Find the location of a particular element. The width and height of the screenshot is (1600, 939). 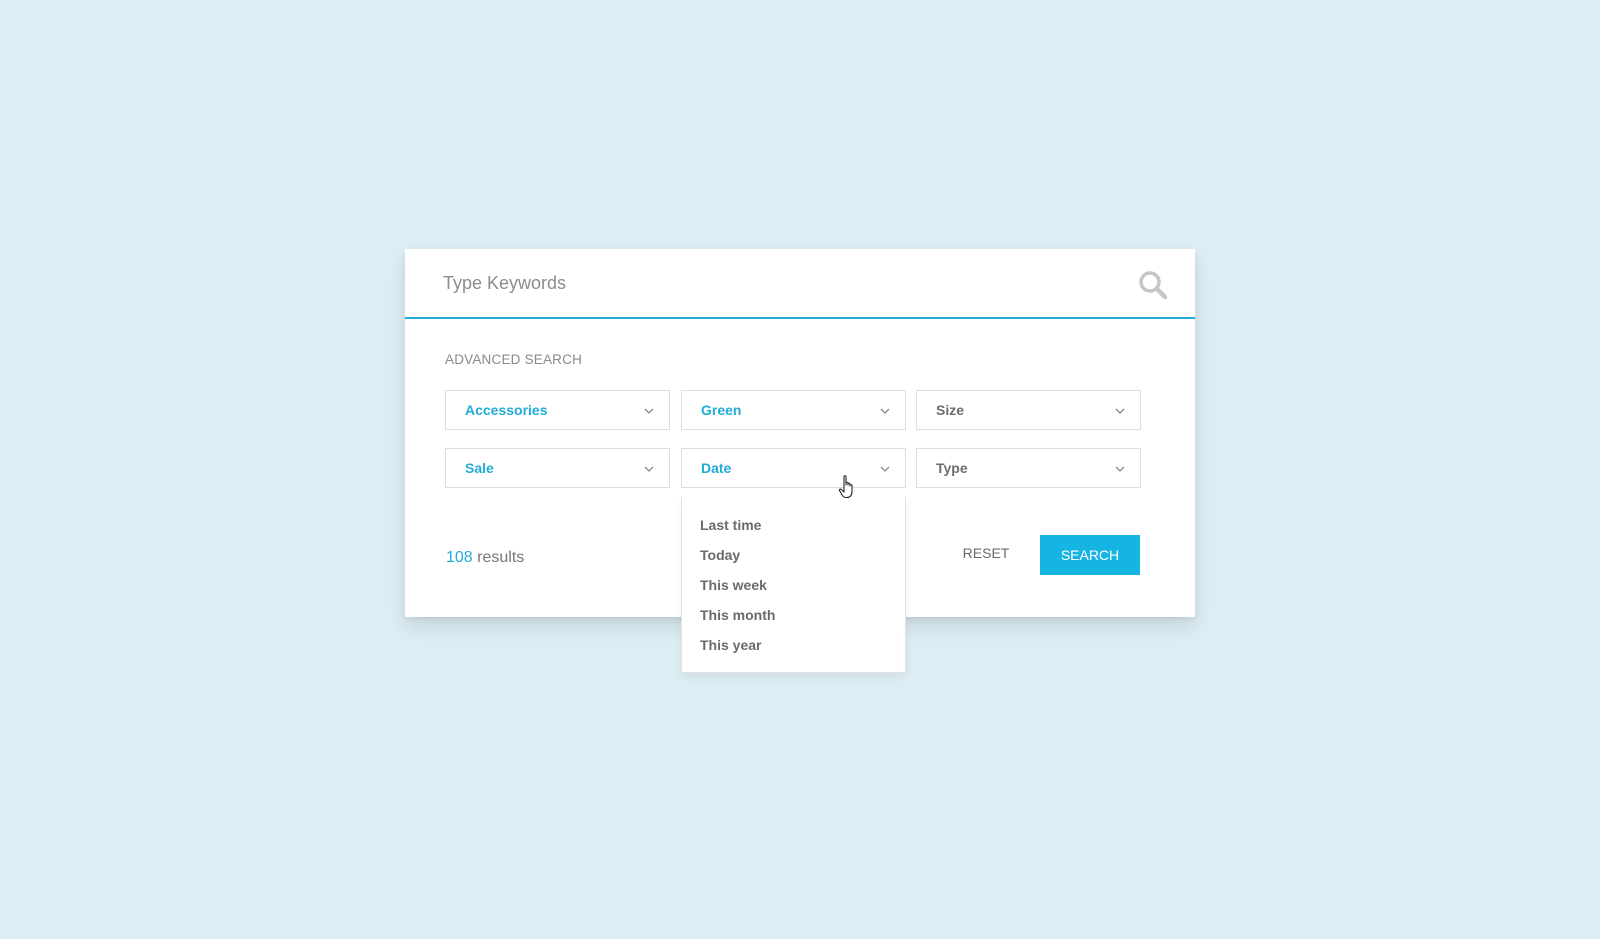

date-option-this-month: This month is located at coordinates (737, 615).